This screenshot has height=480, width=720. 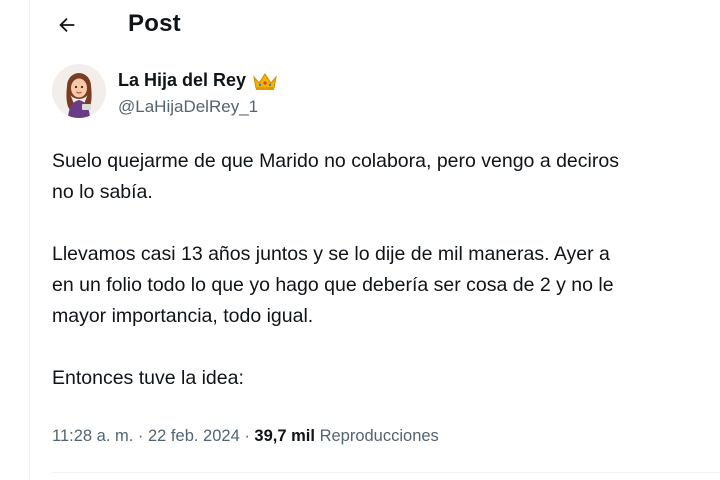 I want to click on arrow-left-icon, so click(x=67, y=25).